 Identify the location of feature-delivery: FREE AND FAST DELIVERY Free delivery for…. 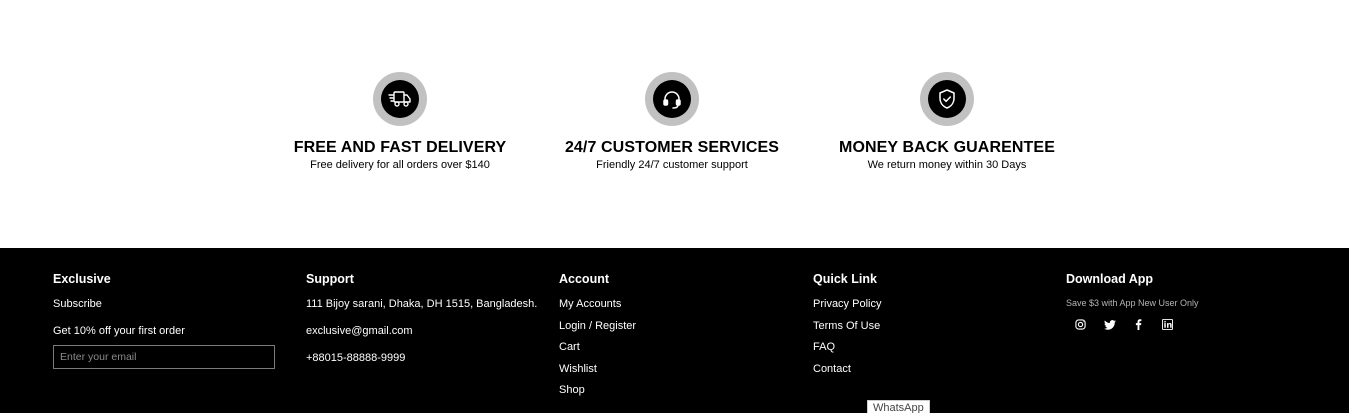
(400, 122).